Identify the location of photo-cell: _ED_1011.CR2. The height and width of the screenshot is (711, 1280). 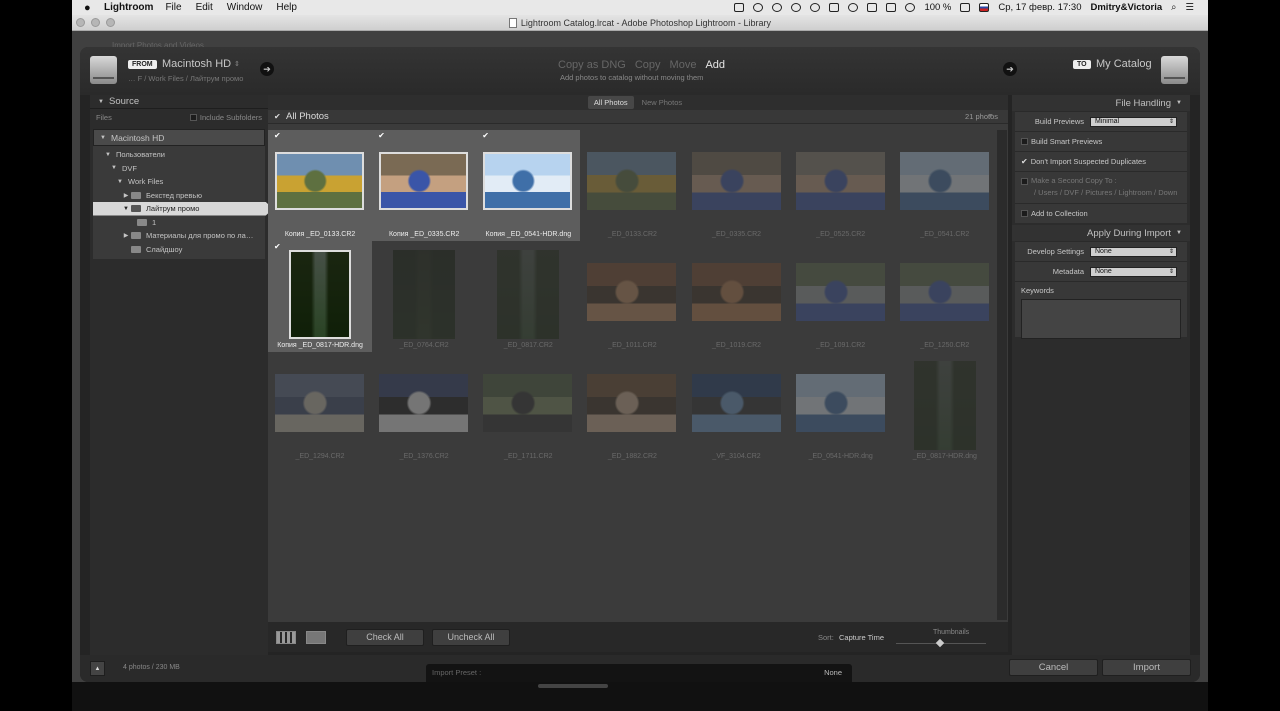
(632, 296).